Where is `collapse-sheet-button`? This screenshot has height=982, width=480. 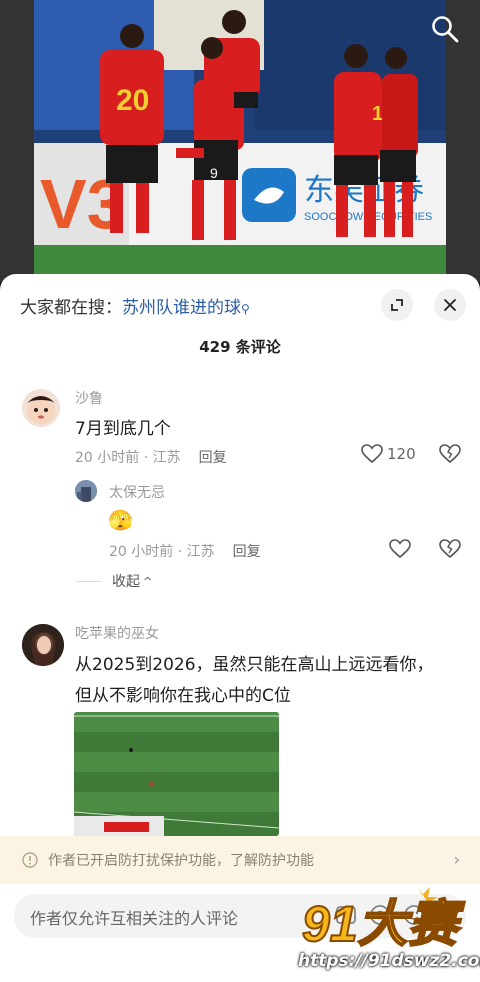 collapse-sheet-button is located at coordinates (397, 305).